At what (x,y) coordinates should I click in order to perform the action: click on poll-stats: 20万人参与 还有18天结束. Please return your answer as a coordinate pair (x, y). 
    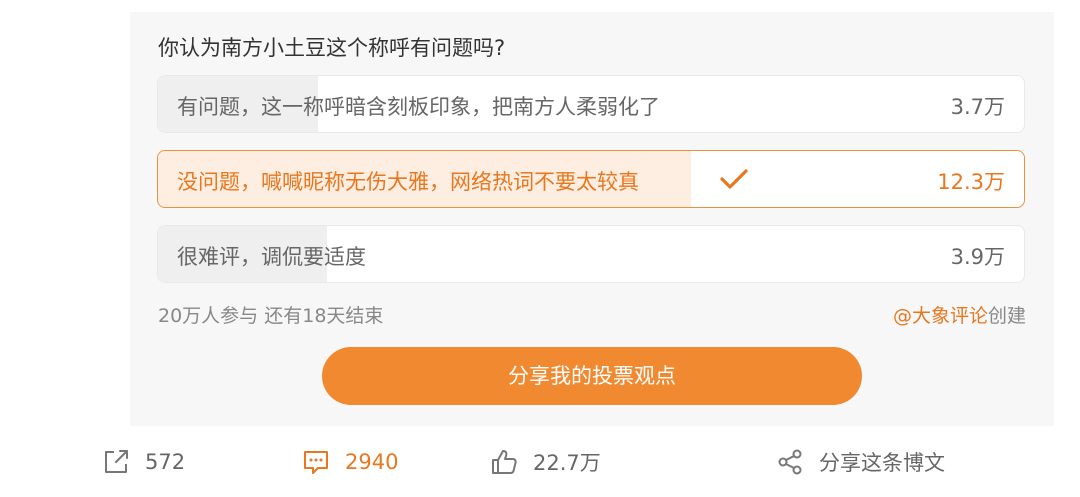
    Looking at the image, I should click on (270, 314).